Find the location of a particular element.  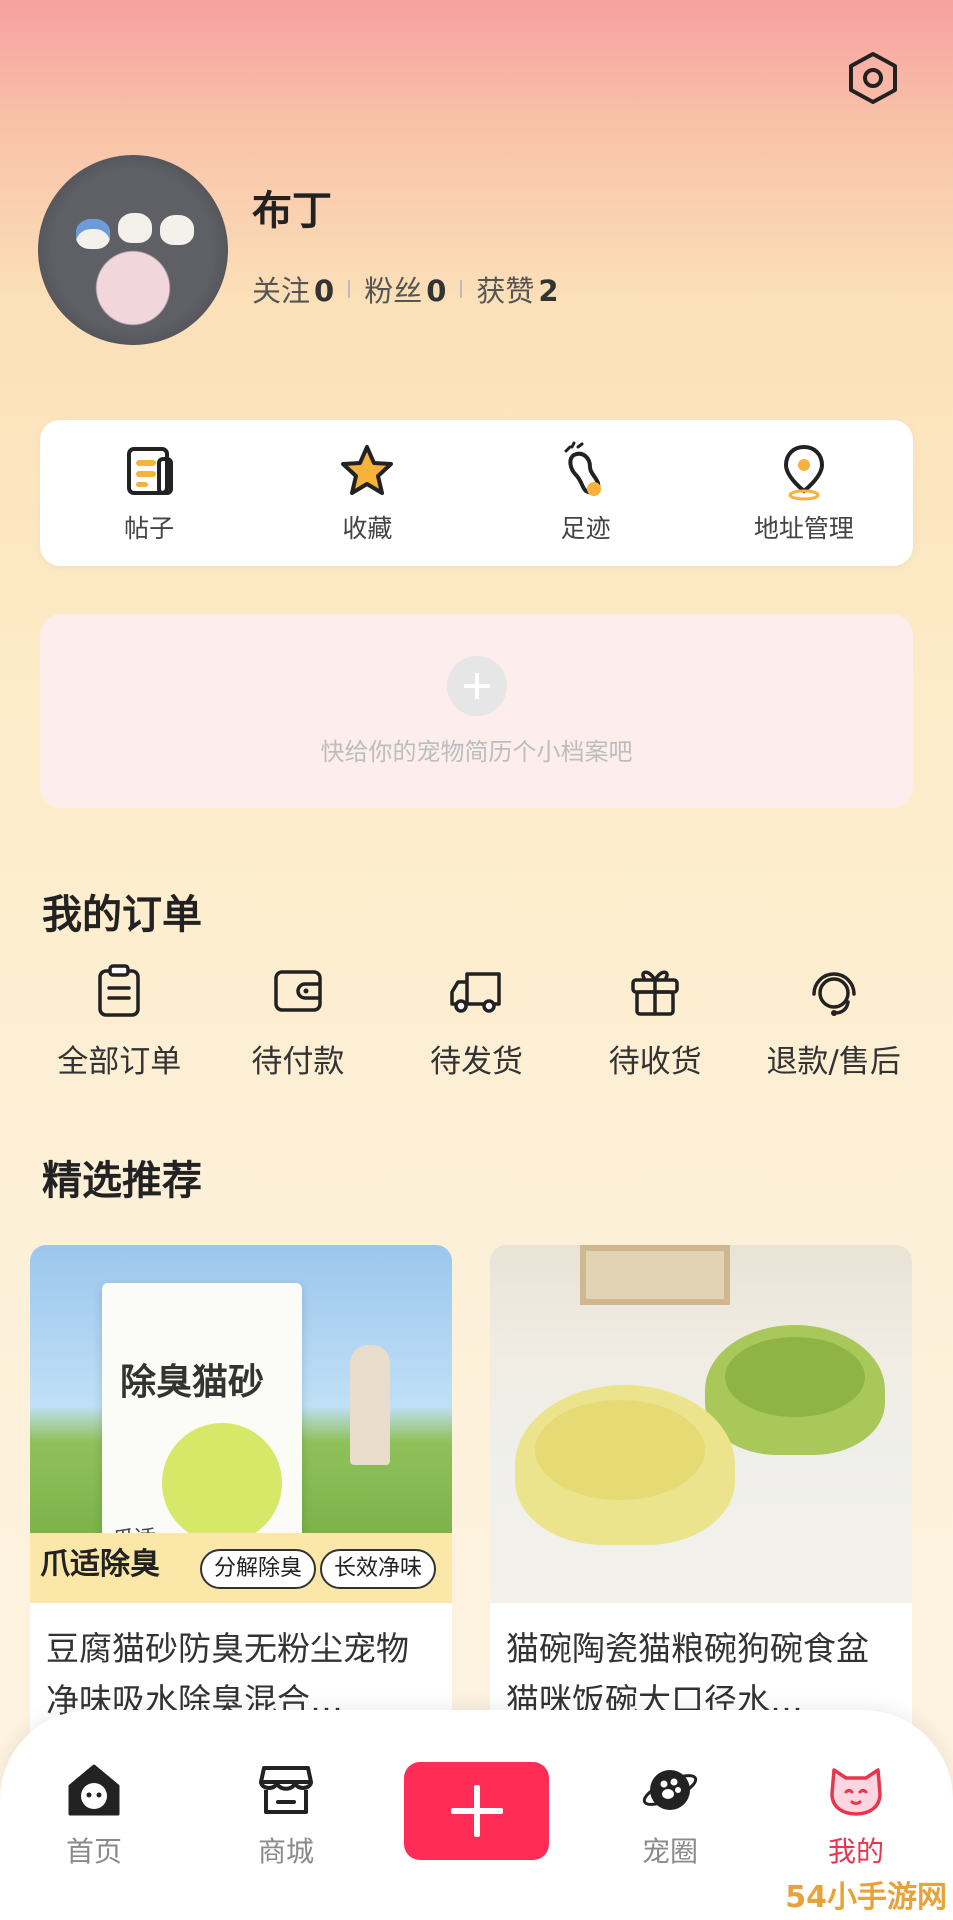

following-count: 0 is located at coordinates (324, 291).